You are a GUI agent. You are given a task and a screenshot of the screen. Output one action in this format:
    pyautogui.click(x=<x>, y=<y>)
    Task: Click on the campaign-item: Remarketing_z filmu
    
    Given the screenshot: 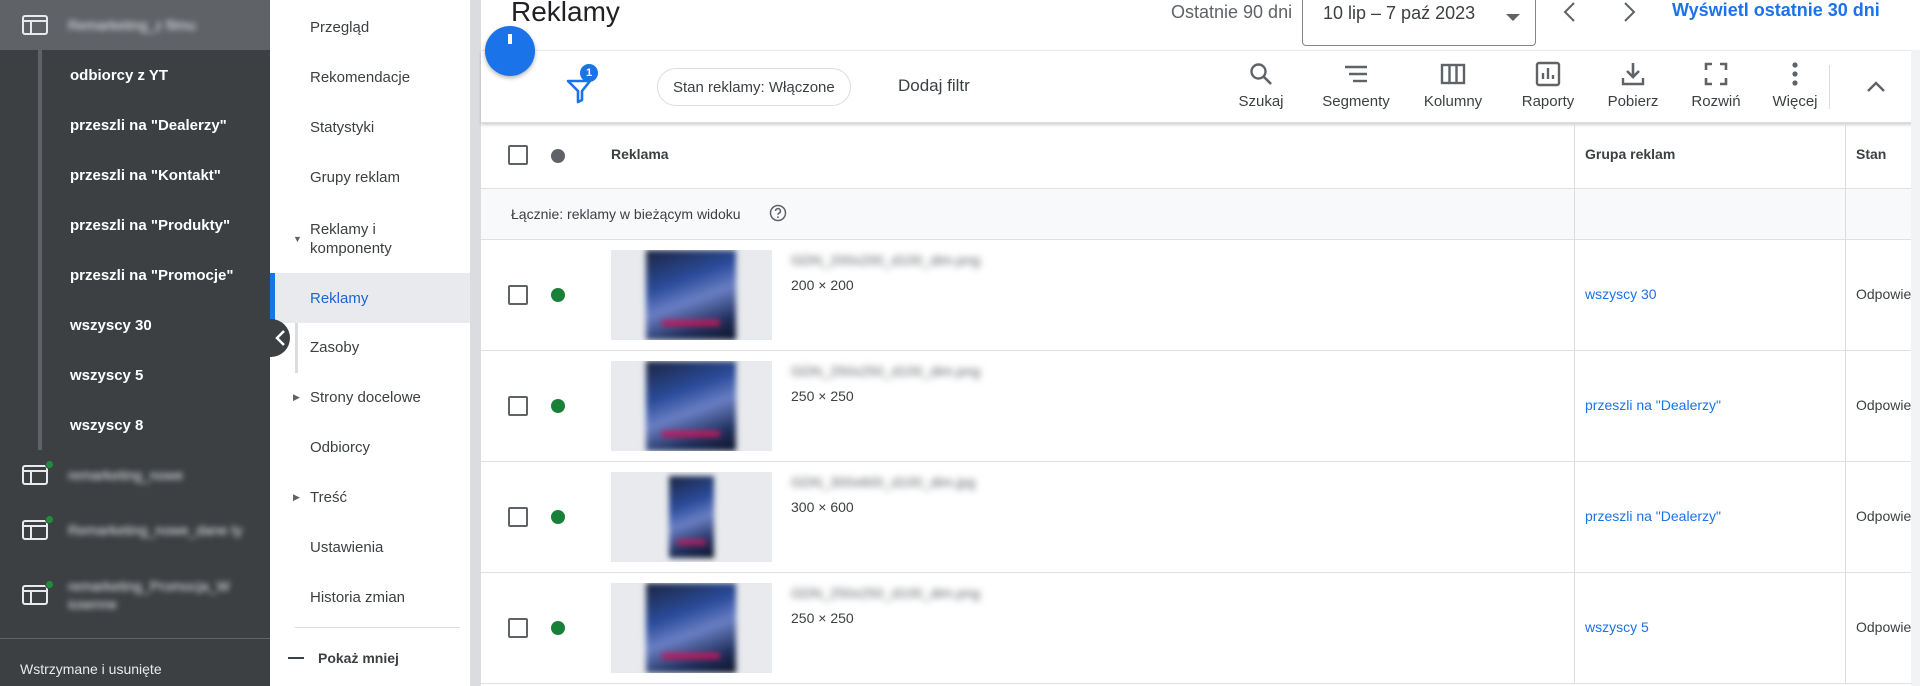 What is the action you would take?
    pyautogui.click(x=135, y=25)
    